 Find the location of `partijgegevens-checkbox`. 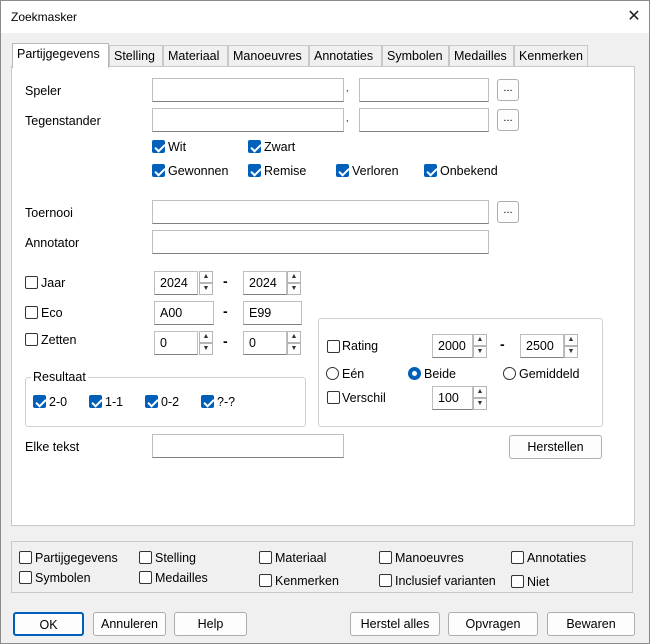

partijgegevens-checkbox is located at coordinates (25, 557).